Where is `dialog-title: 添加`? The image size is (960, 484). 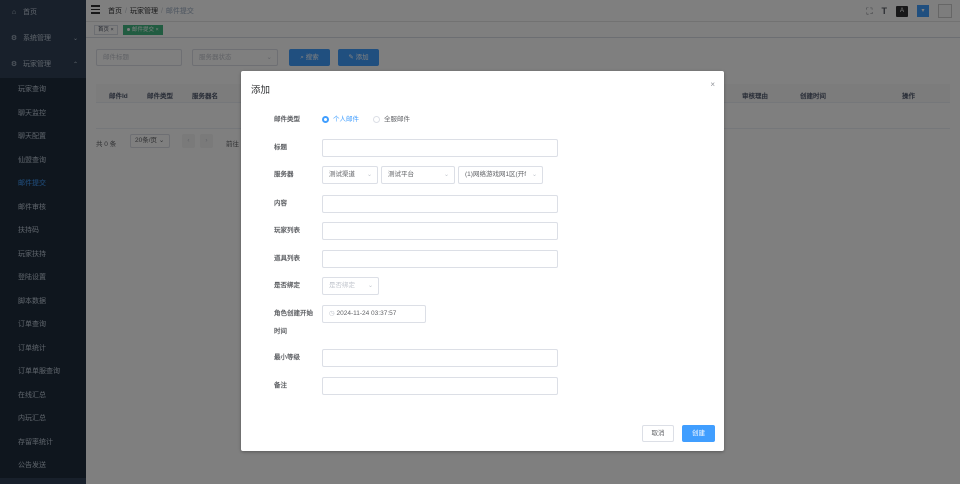
dialog-title: 添加 is located at coordinates (261, 90).